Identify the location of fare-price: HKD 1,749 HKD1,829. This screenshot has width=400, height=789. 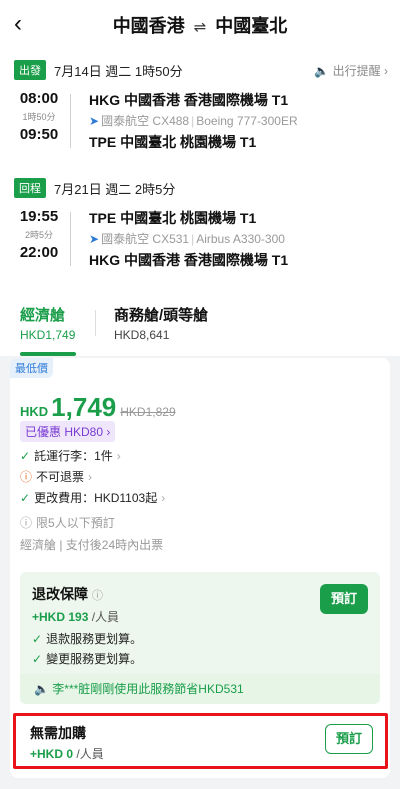
(98, 407).